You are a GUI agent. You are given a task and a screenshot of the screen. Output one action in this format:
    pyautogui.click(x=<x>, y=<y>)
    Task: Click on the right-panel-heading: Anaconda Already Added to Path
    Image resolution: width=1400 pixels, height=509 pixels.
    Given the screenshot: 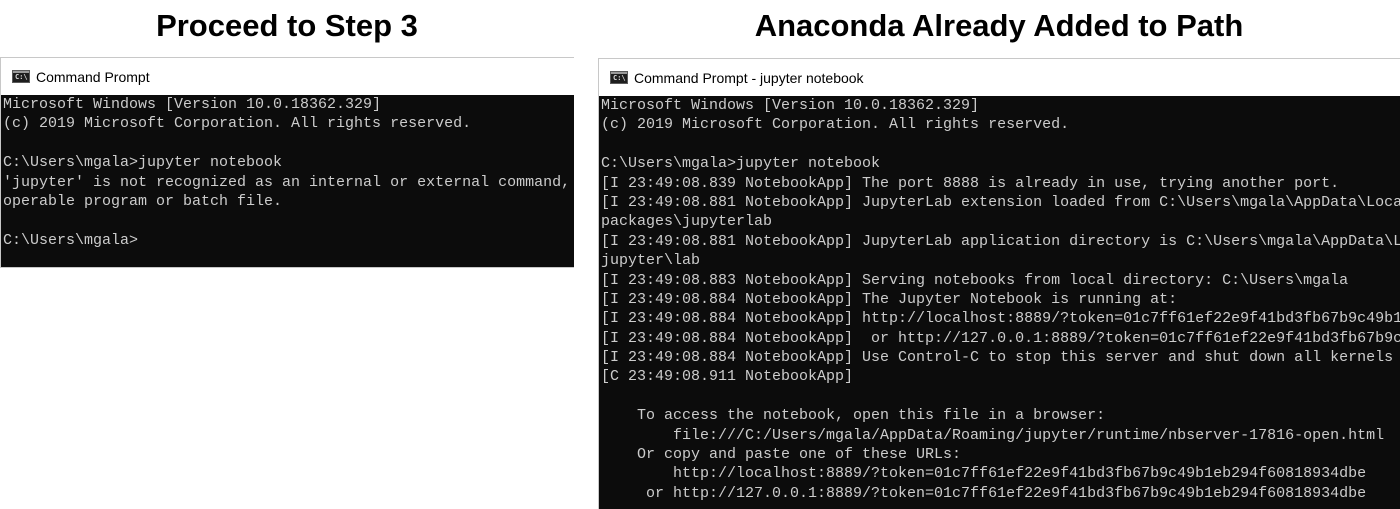 What is the action you would take?
    pyautogui.click(x=999, y=25)
    